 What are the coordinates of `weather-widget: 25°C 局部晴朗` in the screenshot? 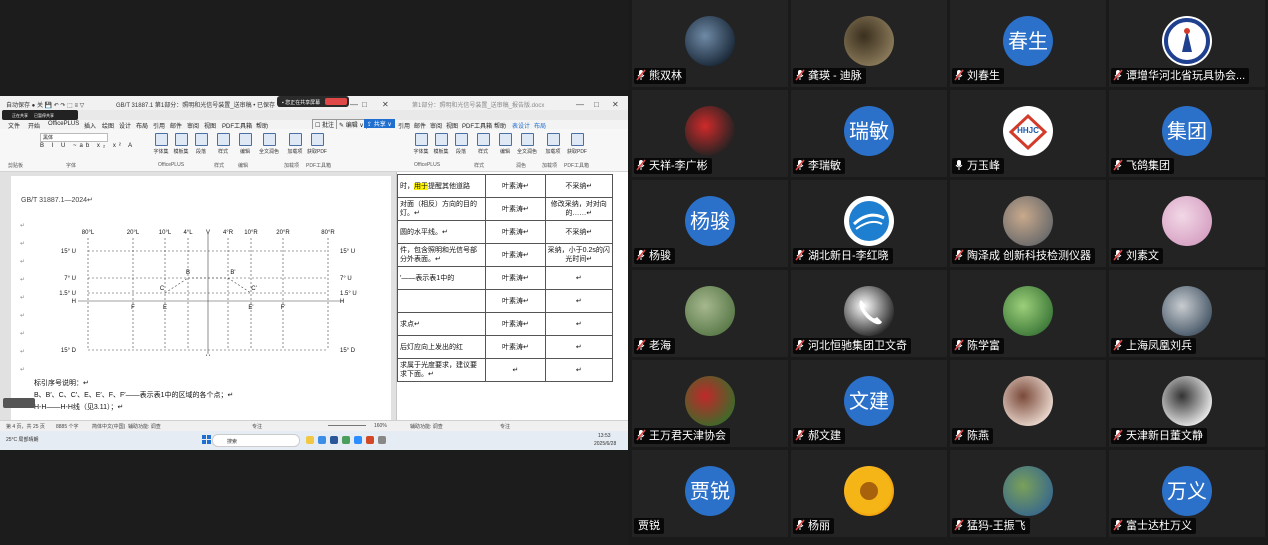 It's located at (22, 439).